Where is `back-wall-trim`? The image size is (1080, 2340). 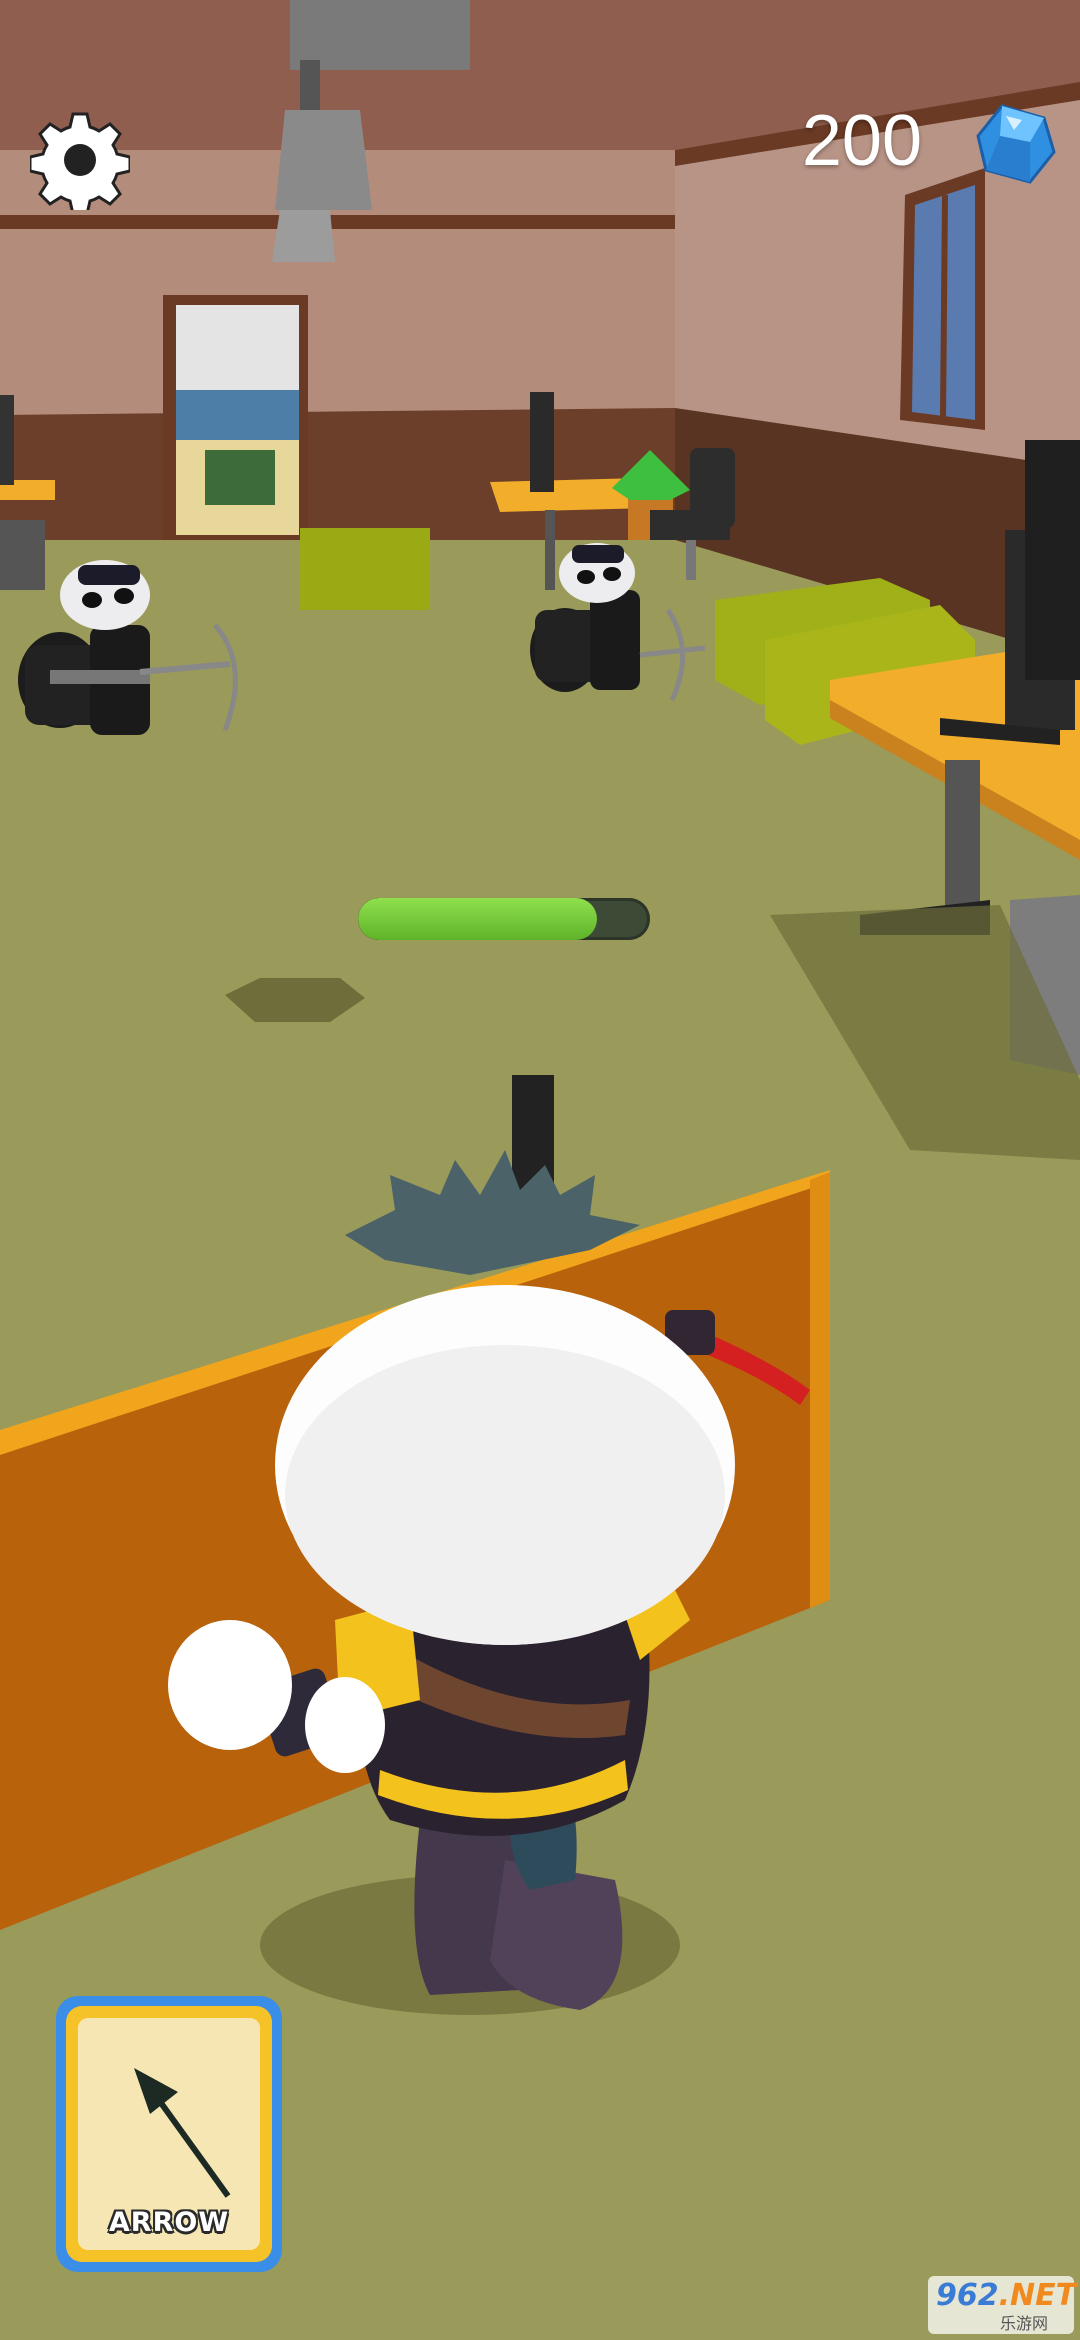 back-wall-trim is located at coordinates (337, 222).